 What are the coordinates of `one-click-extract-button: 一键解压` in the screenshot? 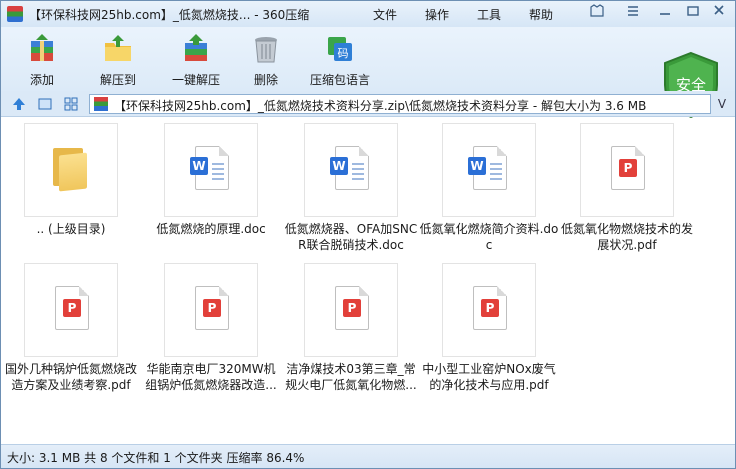 It's located at (196, 60).